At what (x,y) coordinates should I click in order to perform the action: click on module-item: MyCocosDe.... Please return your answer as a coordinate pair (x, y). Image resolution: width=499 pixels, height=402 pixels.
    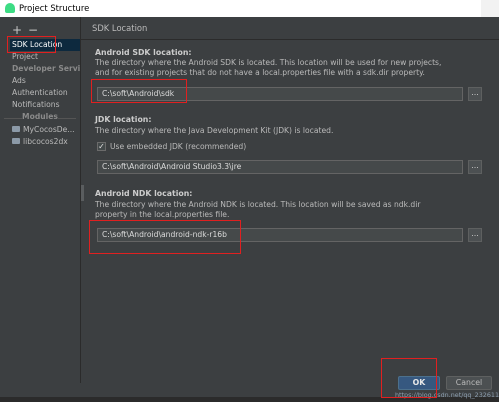
    Looking at the image, I should click on (46, 130).